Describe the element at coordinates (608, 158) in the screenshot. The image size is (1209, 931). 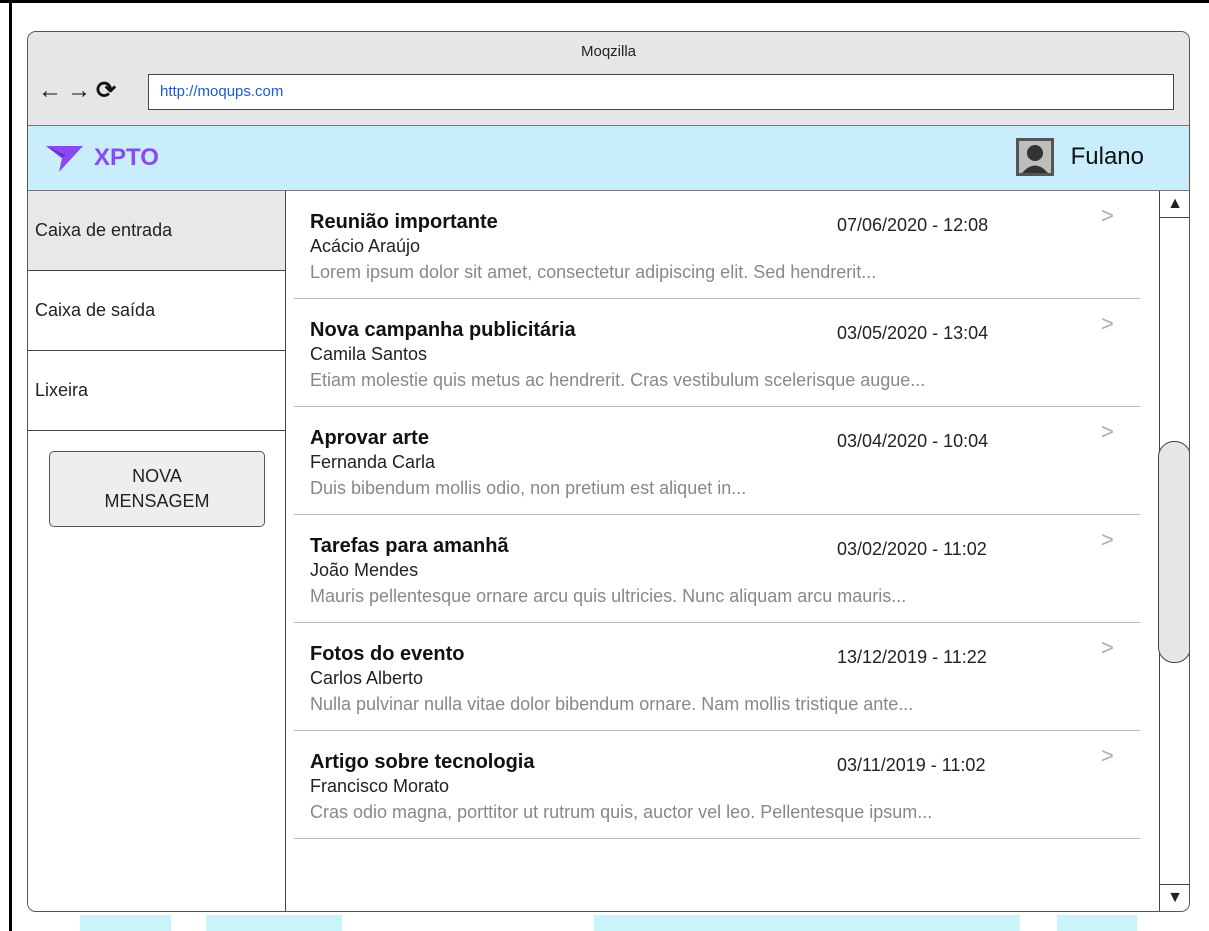
I see `app-header: XPTO Fulano` at that location.